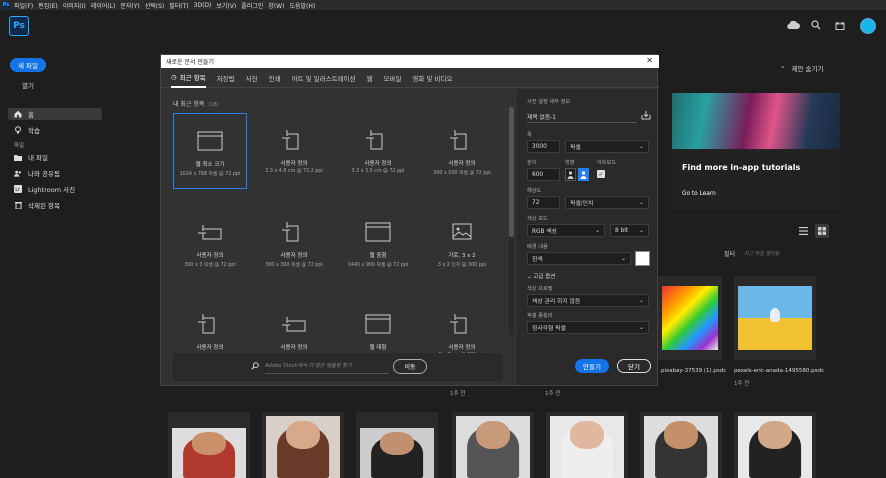  I want to click on background-color-swatch, so click(642, 258).